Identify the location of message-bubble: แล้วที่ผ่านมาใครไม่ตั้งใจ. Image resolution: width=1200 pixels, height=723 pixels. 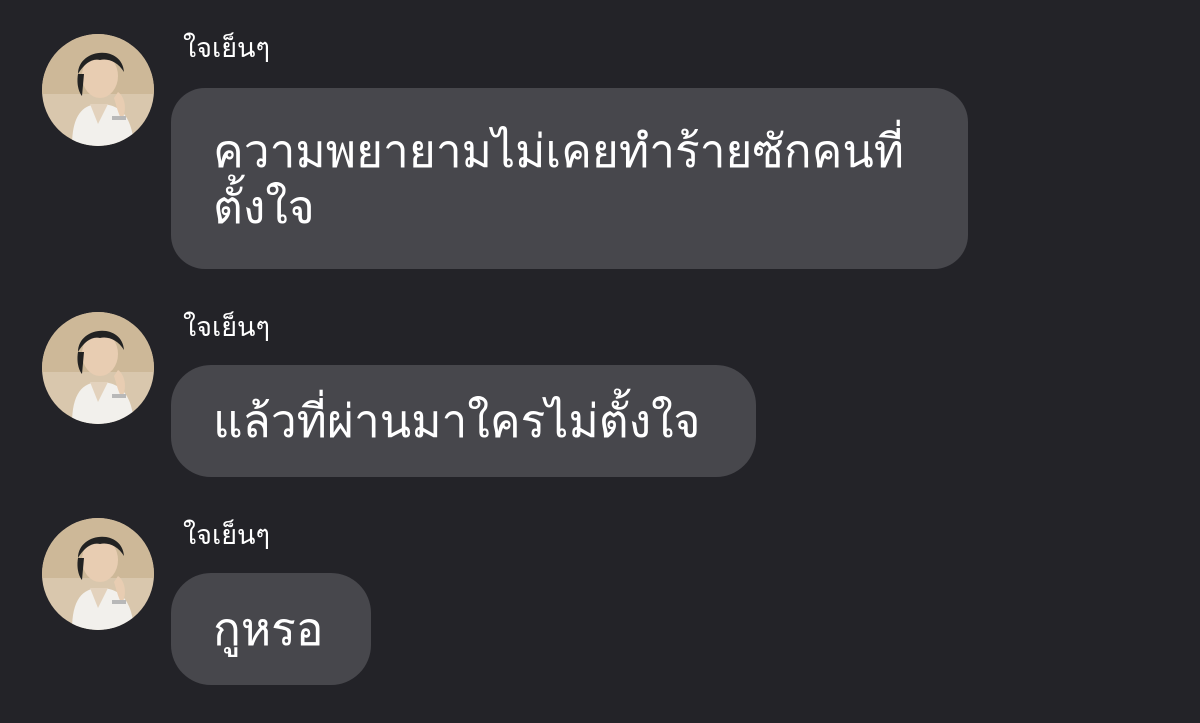
(463, 421).